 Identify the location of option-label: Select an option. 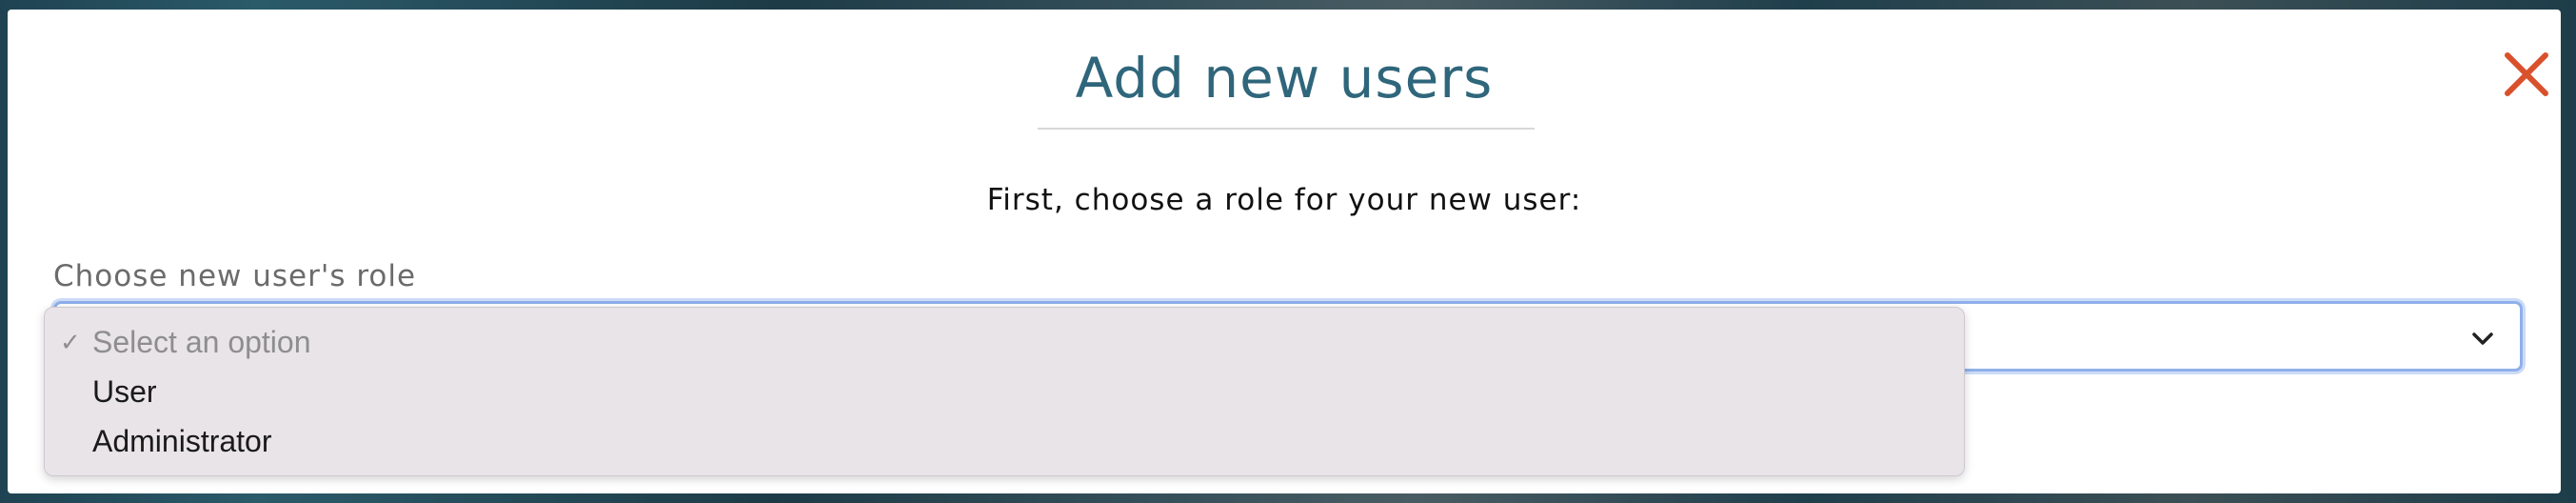
(201, 342).